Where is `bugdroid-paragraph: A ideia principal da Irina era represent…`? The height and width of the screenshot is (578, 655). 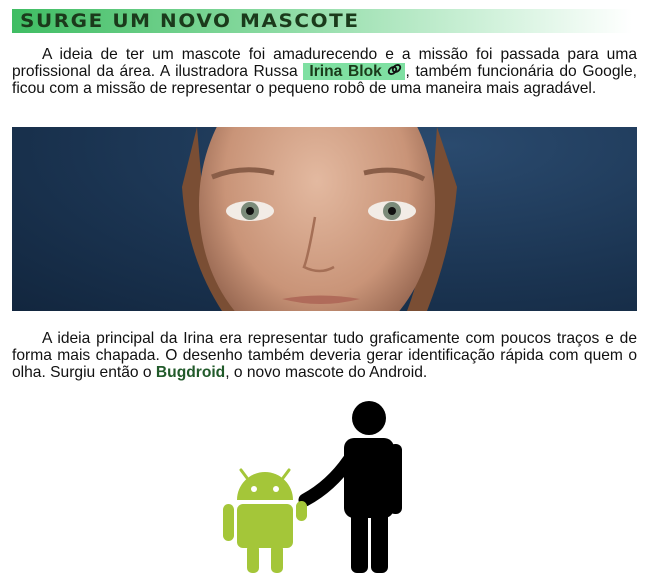 bugdroid-paragraph: A ideia principal da Irina era represent… is located at coordinates (324, 356).